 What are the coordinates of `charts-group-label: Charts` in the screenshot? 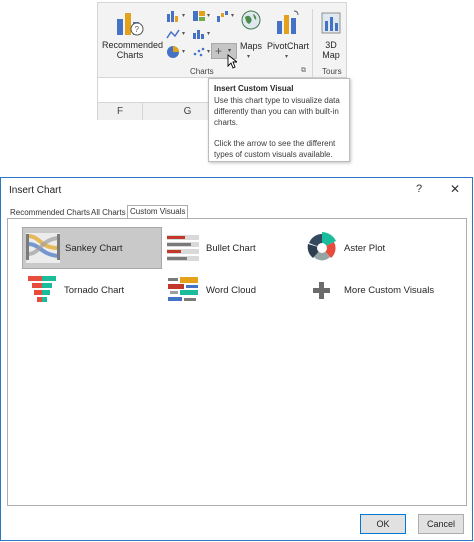 It's located at (202, 71).